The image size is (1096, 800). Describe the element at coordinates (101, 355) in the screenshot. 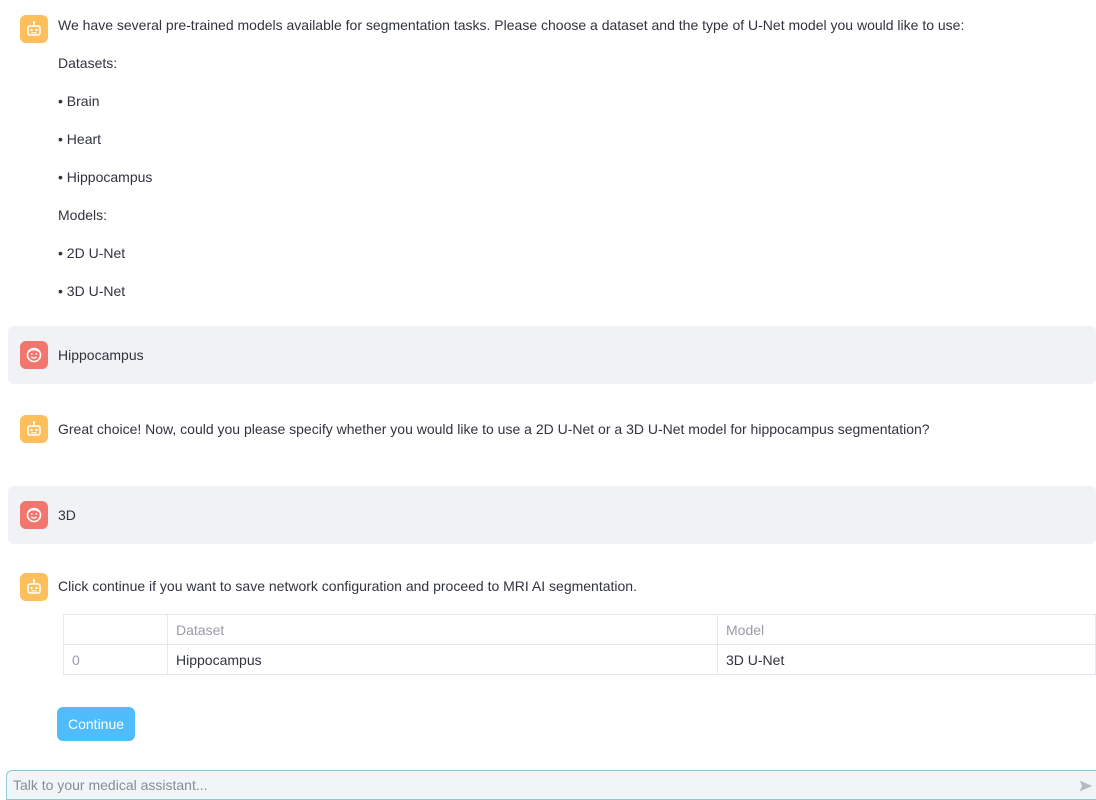

I see `user-message-text: Hippocampus` at that location.